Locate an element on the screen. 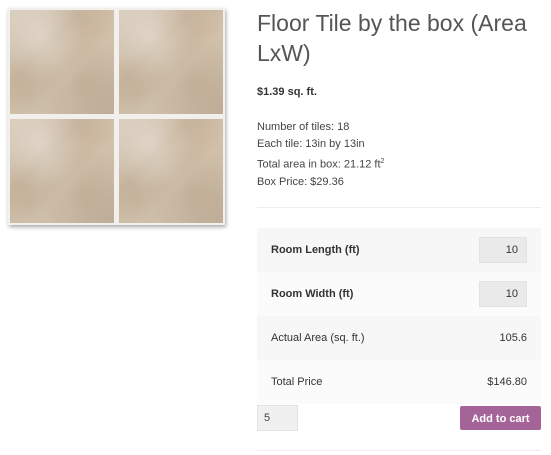 The image size is (551, 455). actual-area-label: Actual Area (sq. ft.) is located at coordinates (318, 338).